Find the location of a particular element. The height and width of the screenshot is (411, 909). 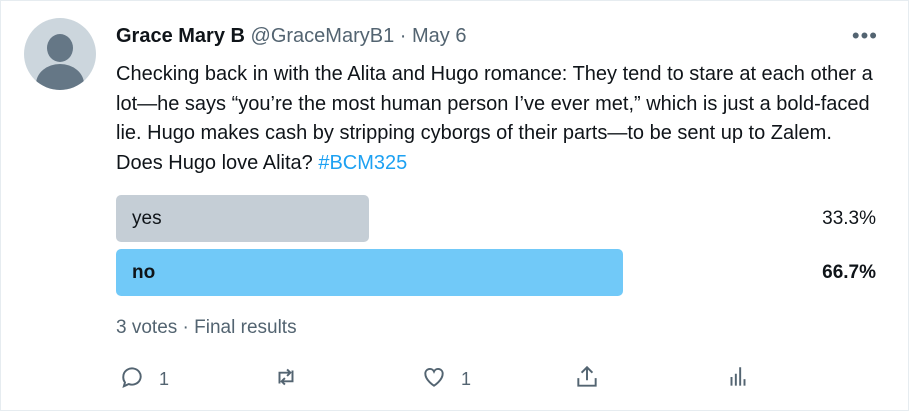

poll-option-no: no 66.7% is located at coordinates (496, 272).